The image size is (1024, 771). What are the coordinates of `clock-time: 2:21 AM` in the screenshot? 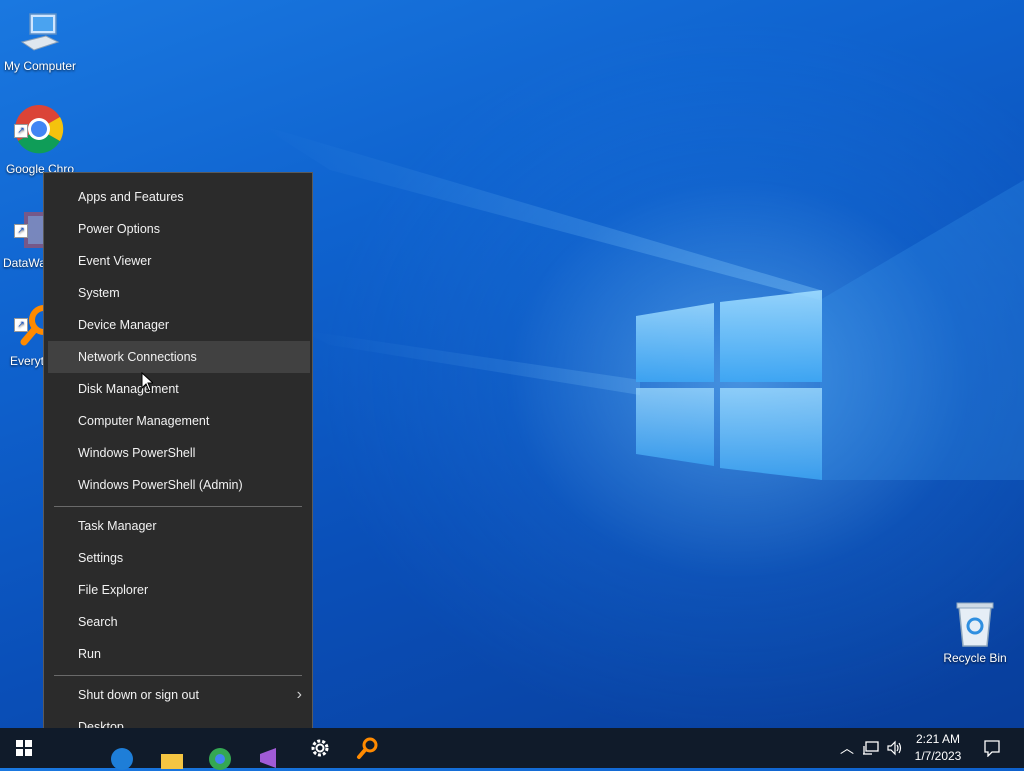 It's located at (938, 739).